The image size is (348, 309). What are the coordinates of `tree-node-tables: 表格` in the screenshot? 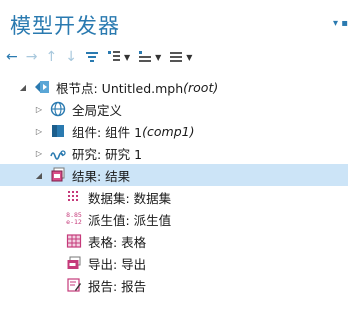 It's located at (174, 241).